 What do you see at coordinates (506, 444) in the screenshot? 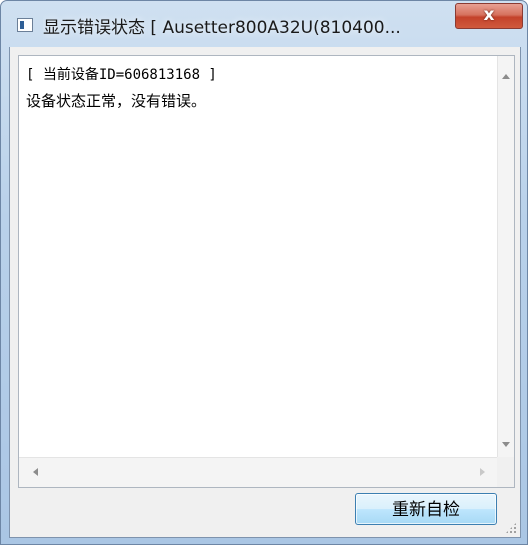
I see `arrow-down-icon` at bounding box center [506, 444].